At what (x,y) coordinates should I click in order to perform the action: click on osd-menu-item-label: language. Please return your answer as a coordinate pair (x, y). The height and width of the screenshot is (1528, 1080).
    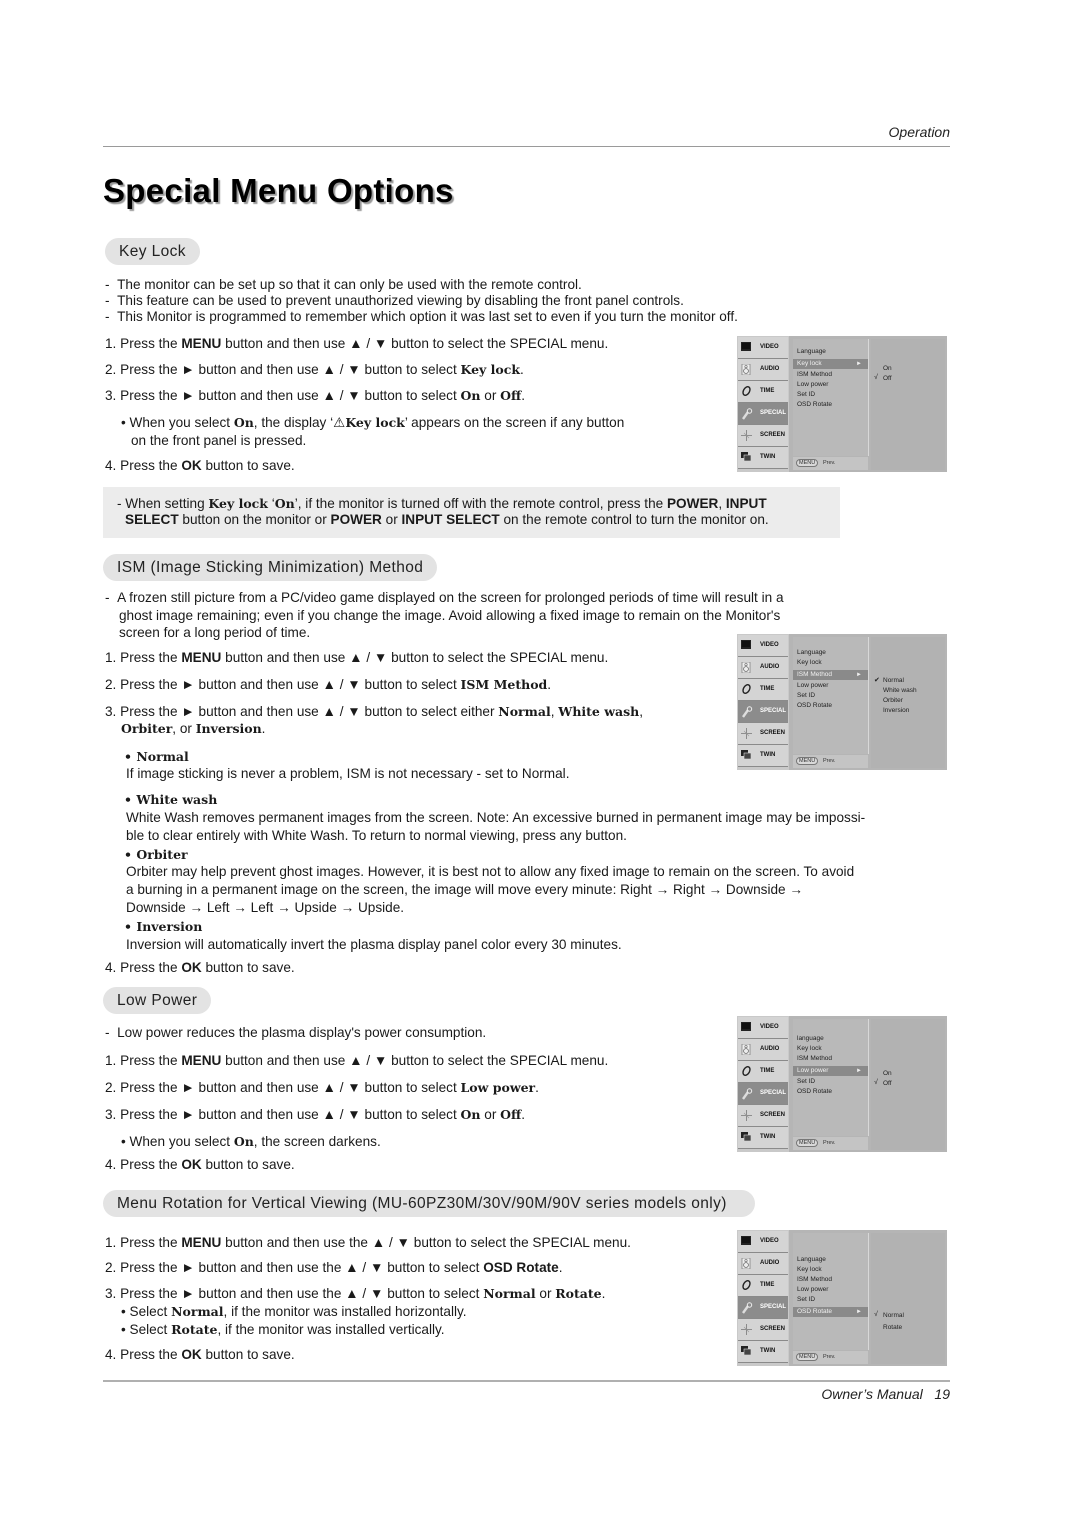
    Looking at the image, I should click on (810, 1038).